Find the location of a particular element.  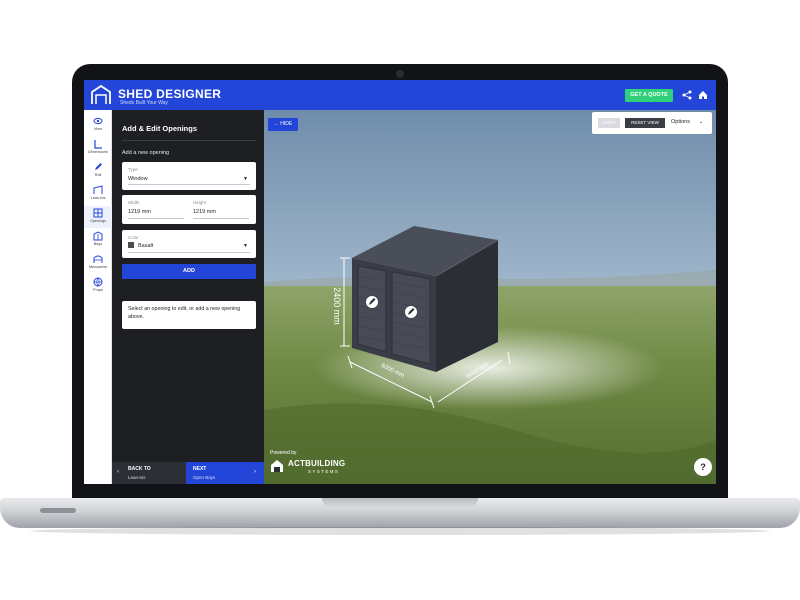

ruler-icon is located at coordinates (98, 144).